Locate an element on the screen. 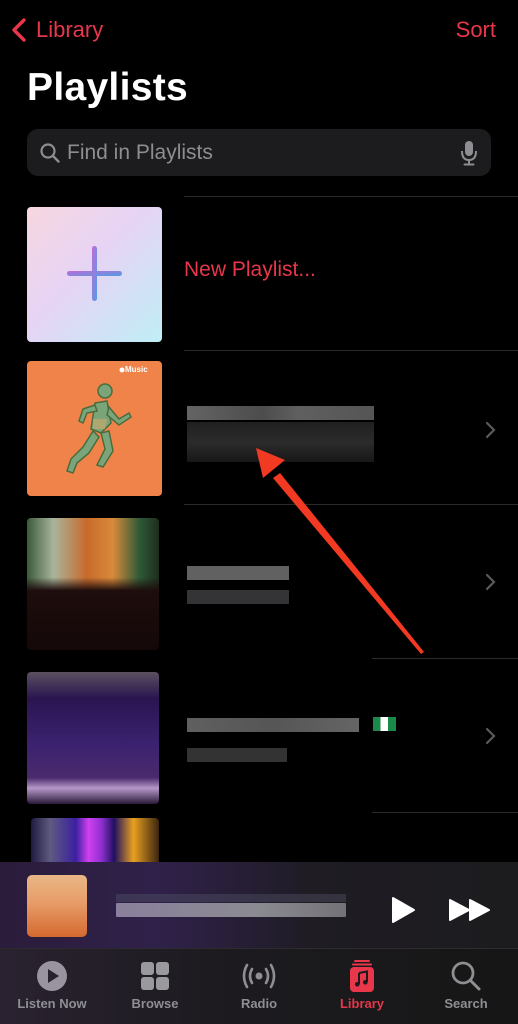 The image size is (518, 1024). tab-listen-now: Listen Now is located at coordinates (52, 986).